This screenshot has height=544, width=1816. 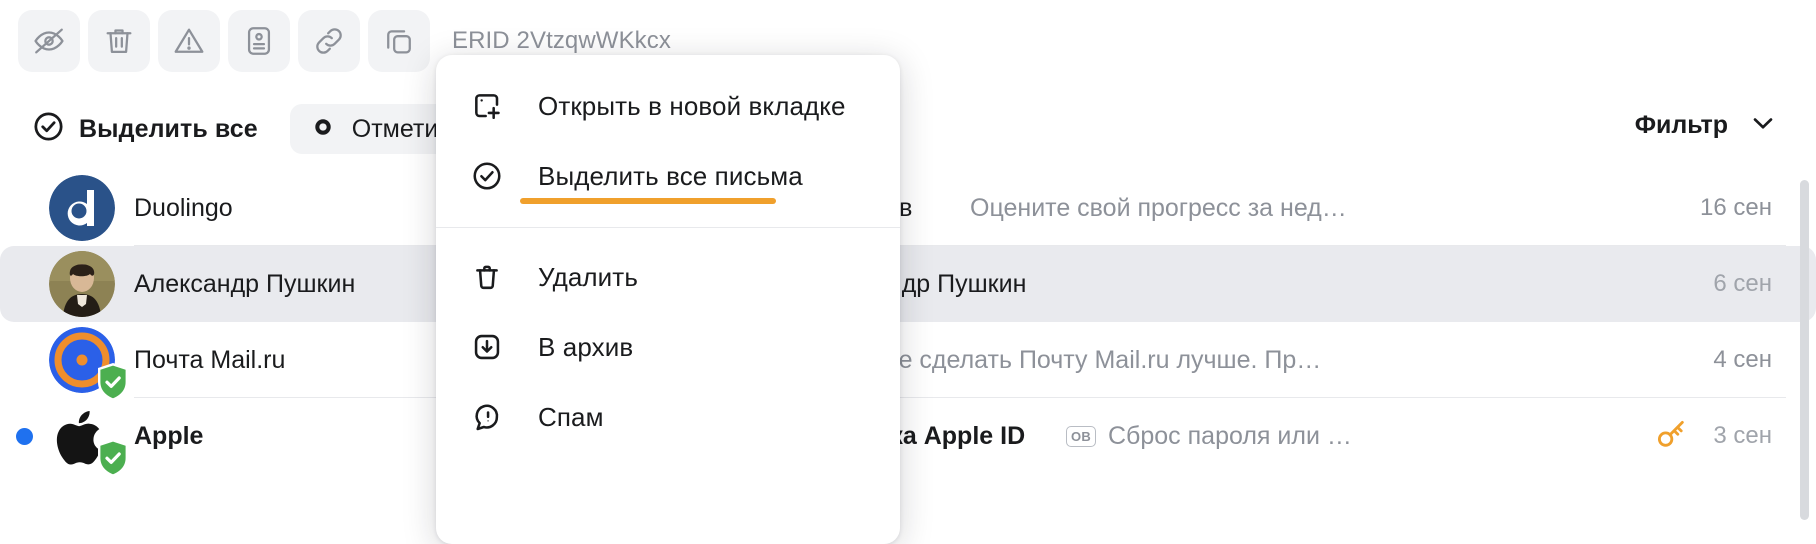 What do you see at coordinates (323, 129) in the screenshot?
I see `unread-dot-icon` at bounding box center [323, 129].